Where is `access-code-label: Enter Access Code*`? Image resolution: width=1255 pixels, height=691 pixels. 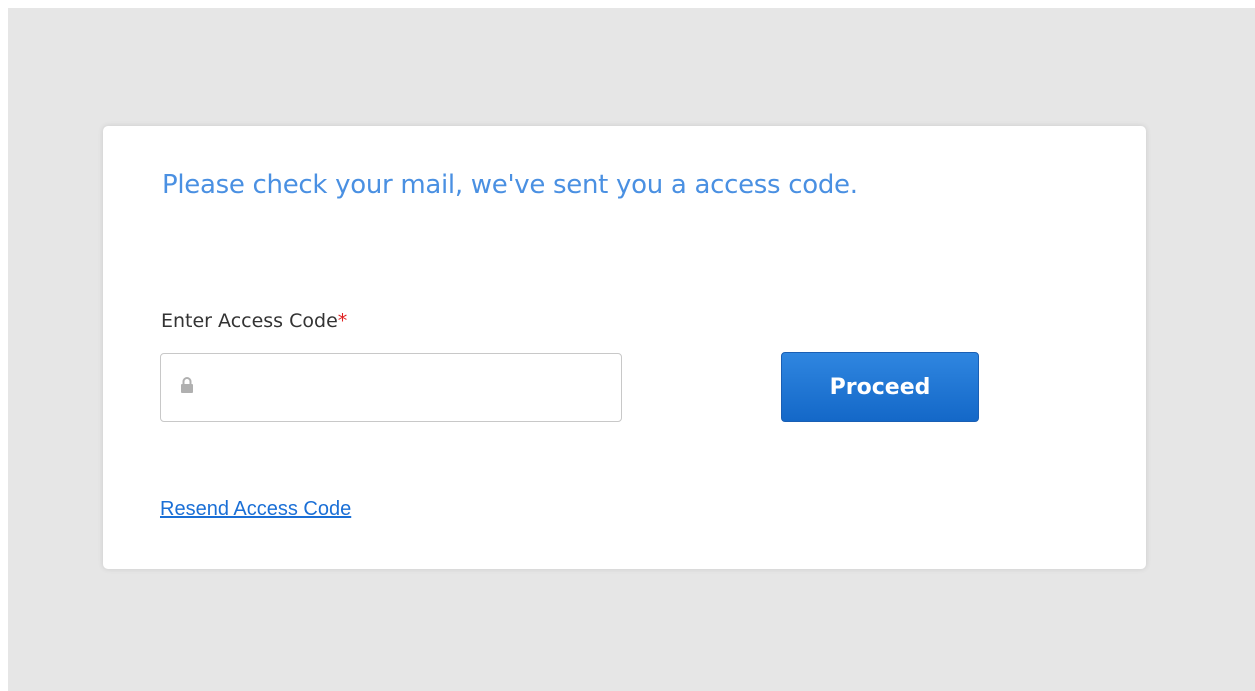
access-code-label: Enter Access Code* is located at coordinates (254, 321).